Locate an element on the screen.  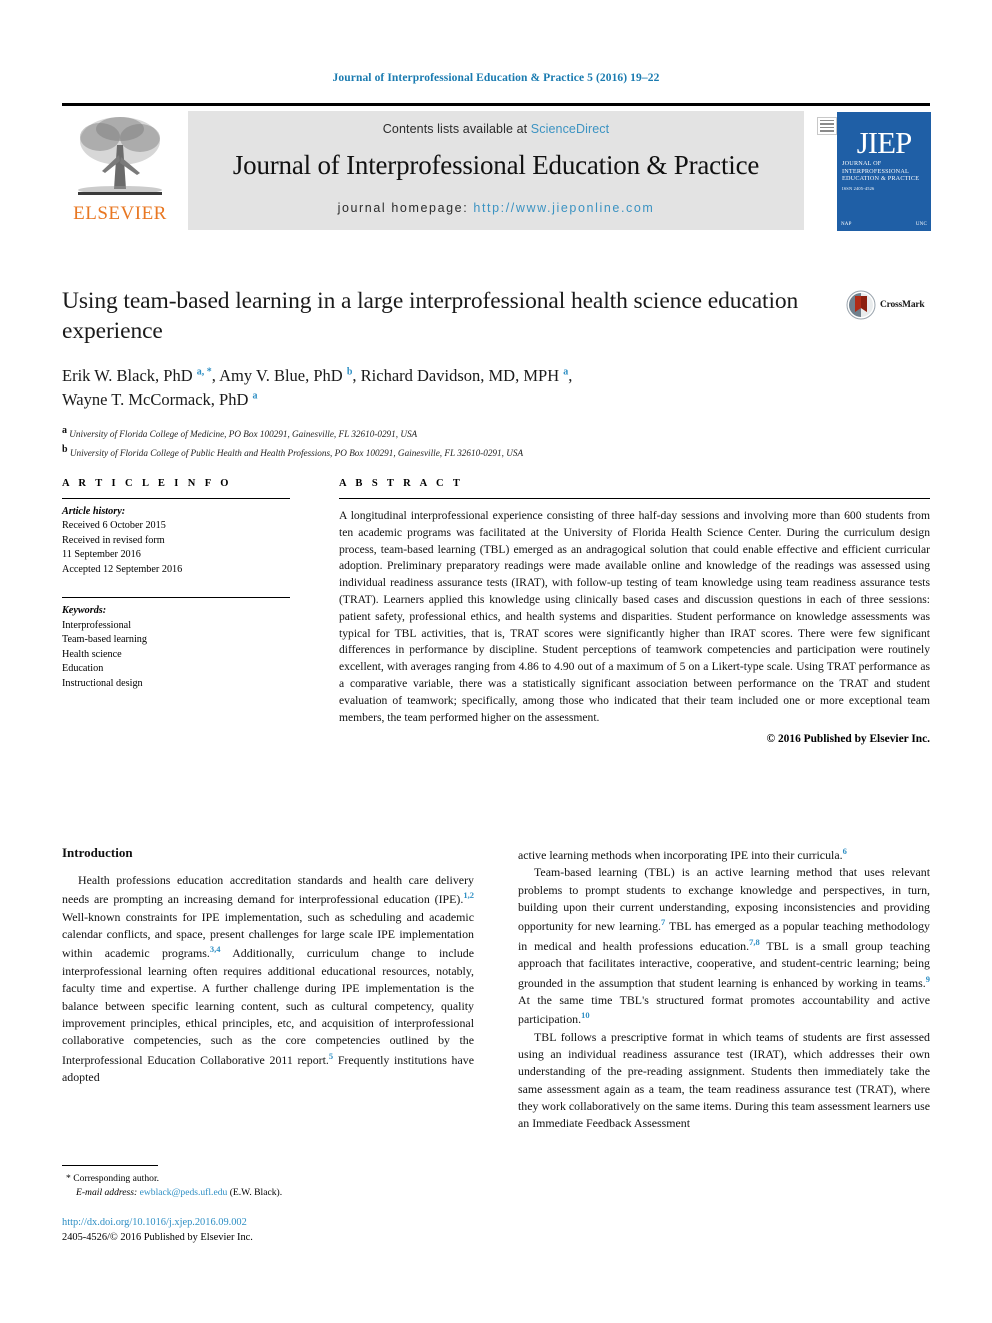
citation-ref-9: 9 is located at coordinates (928, 979).